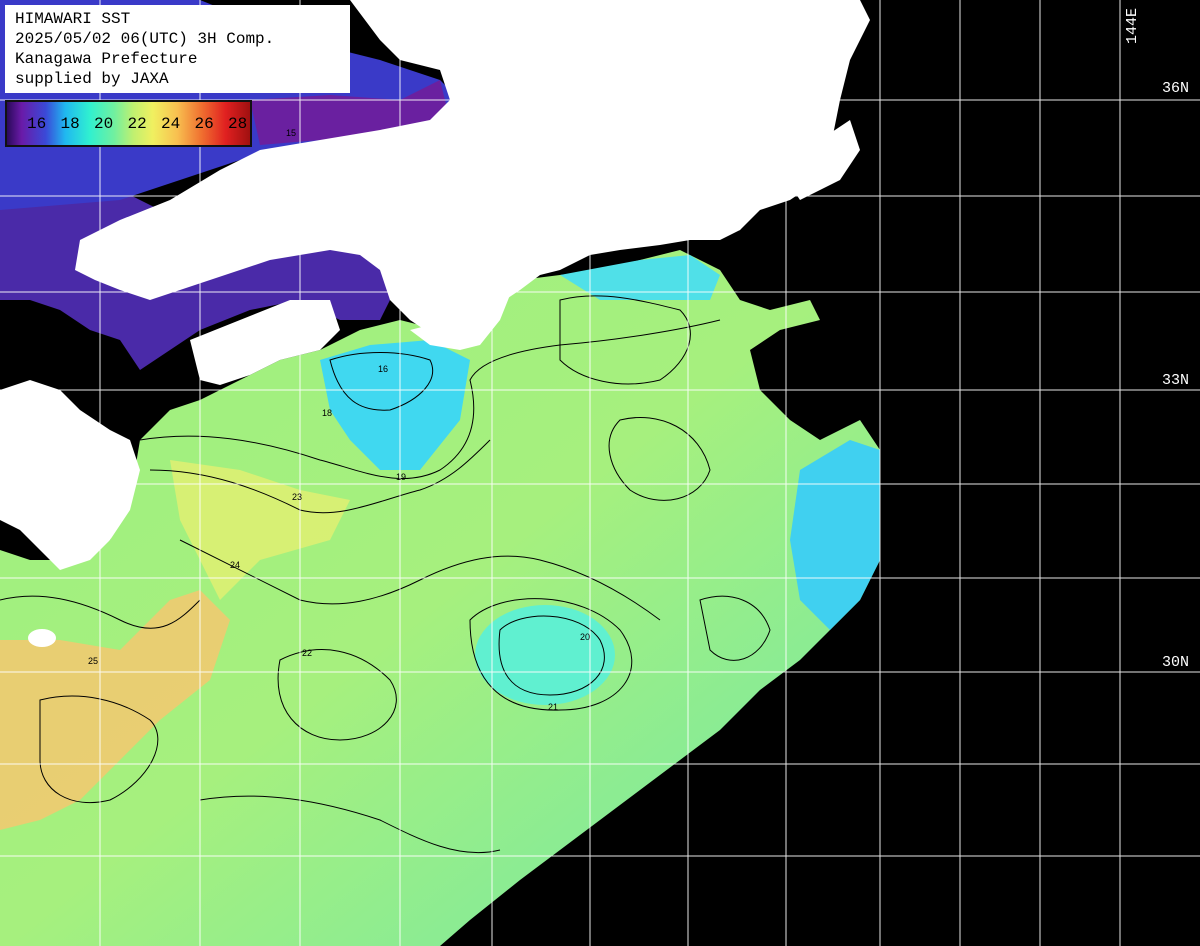 Image resolution: width=1200 pixels, height=946 pixels. What do you see at coordinates (137, 124) in the screenshot?
I see `legend-label: 22` at bounding box center [137, 124].